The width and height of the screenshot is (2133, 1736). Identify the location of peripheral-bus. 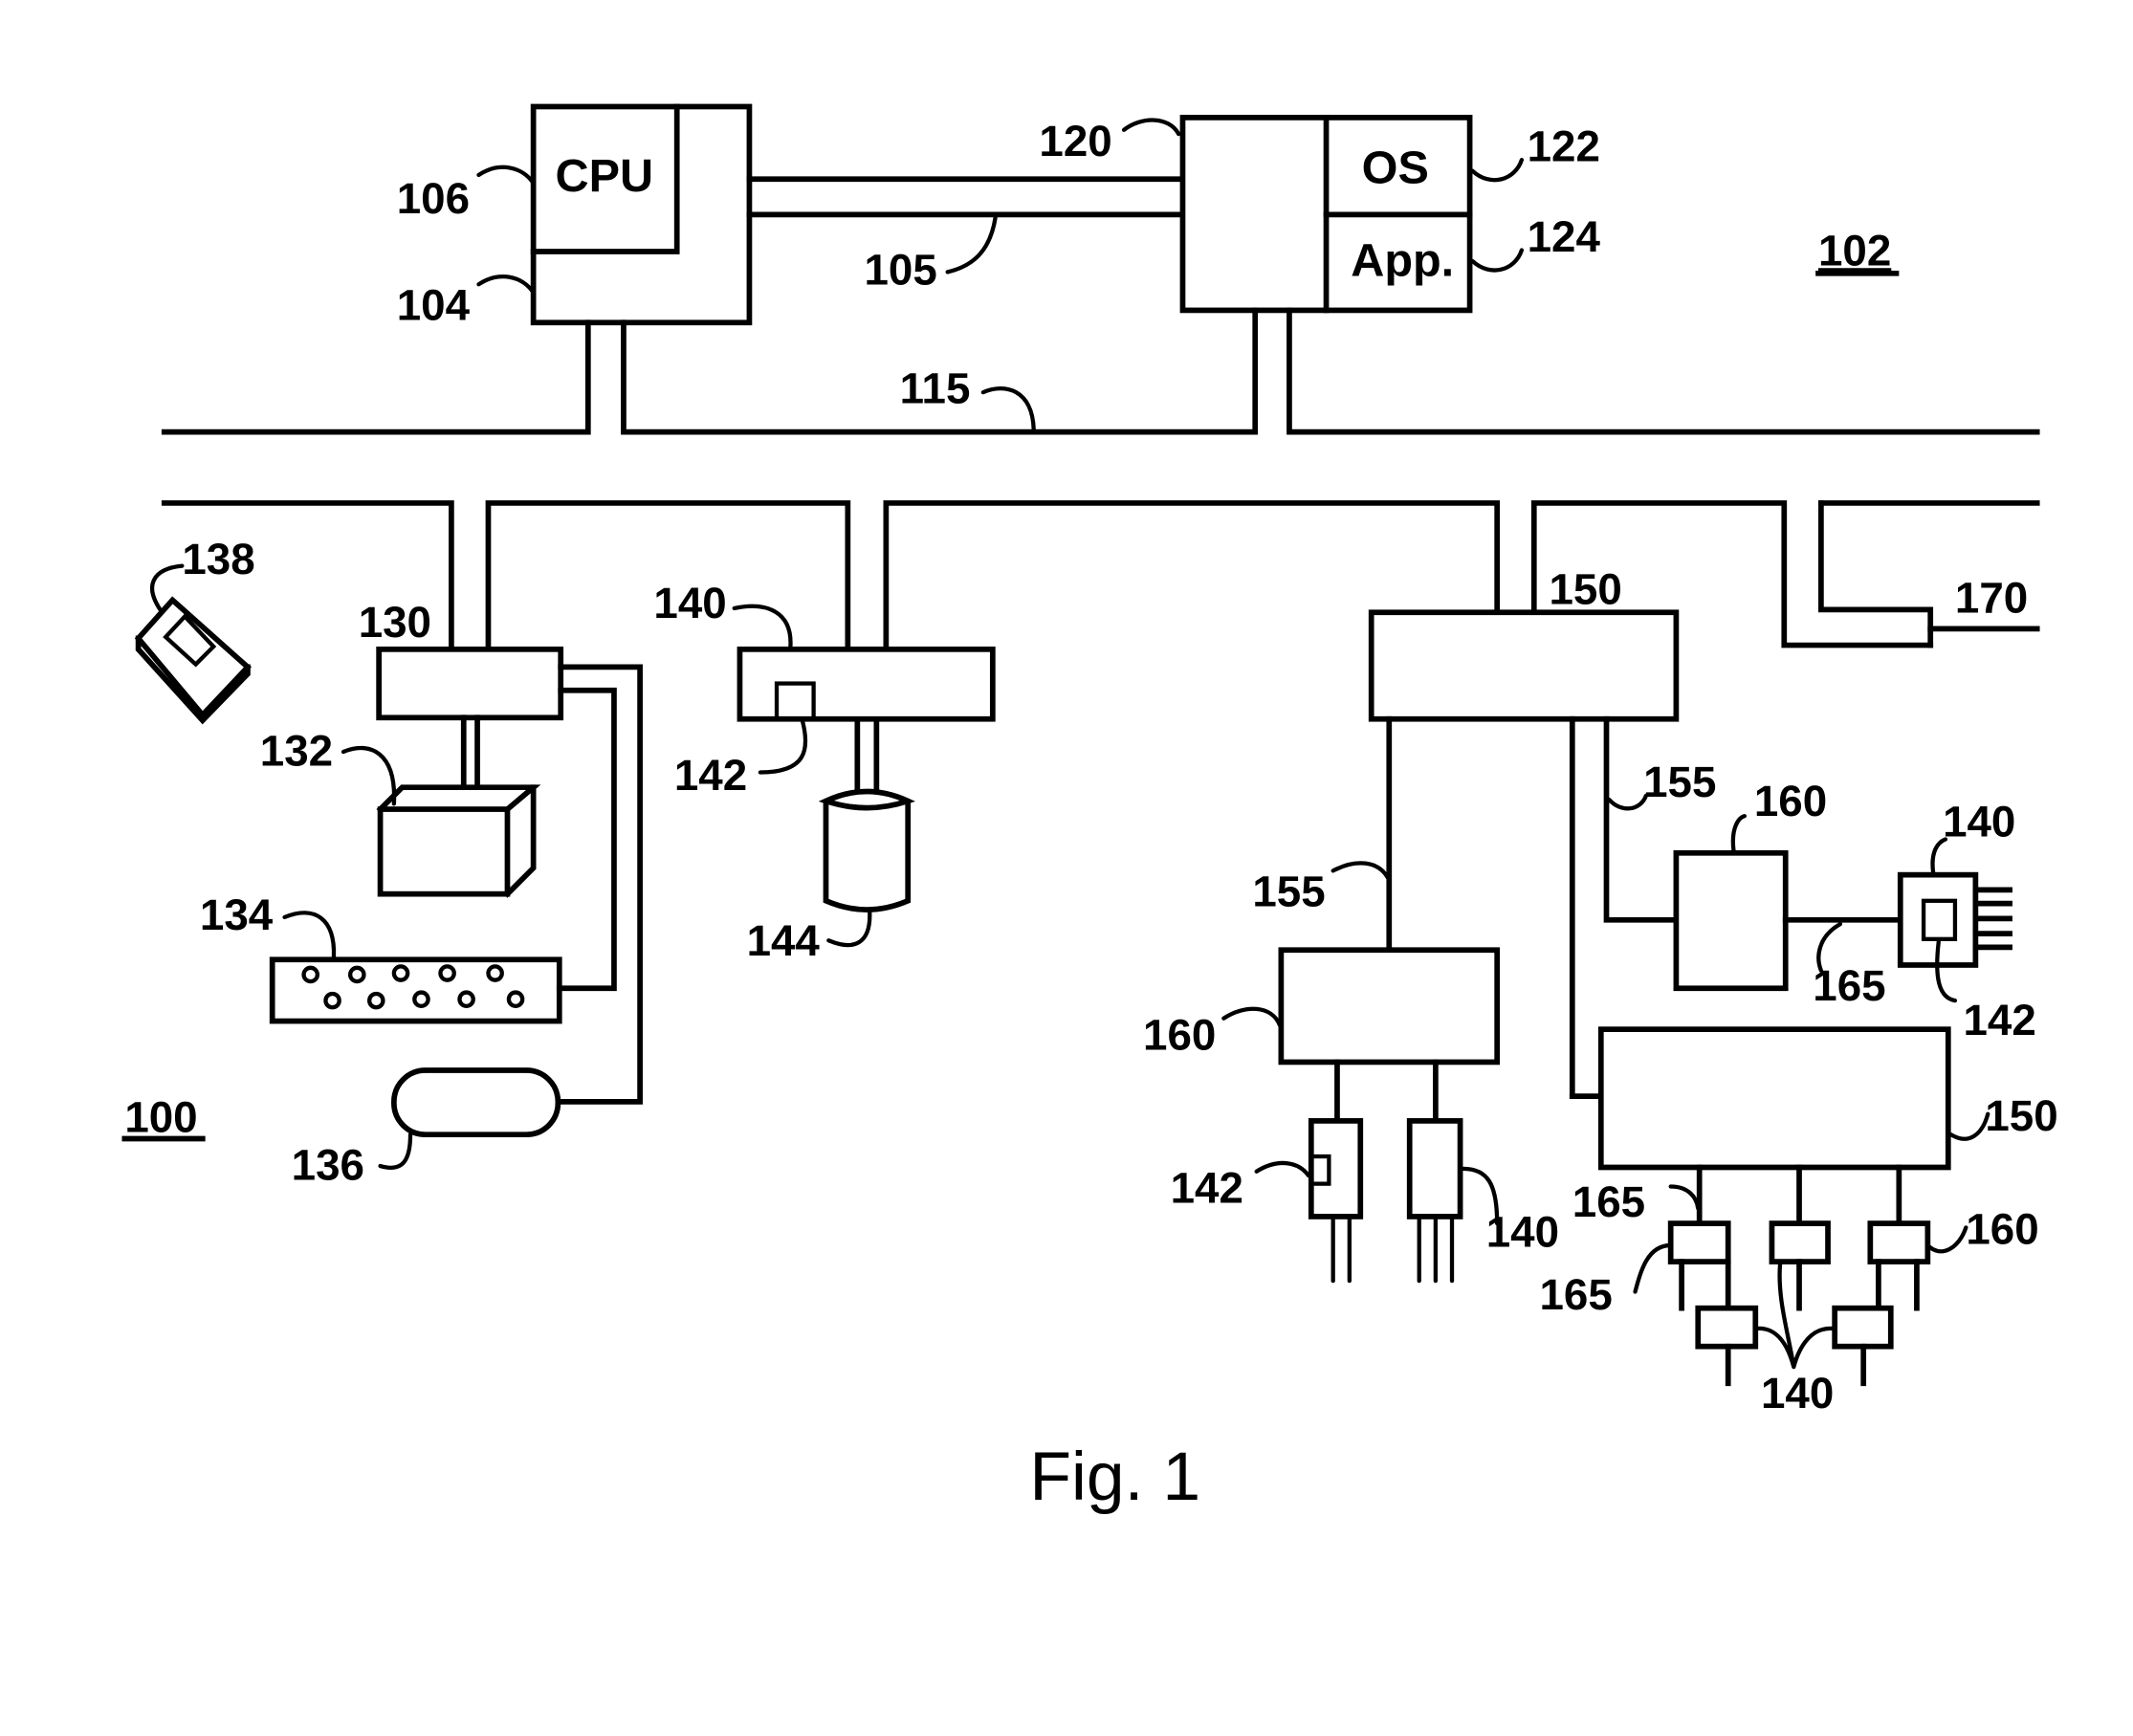
(1101, 576).